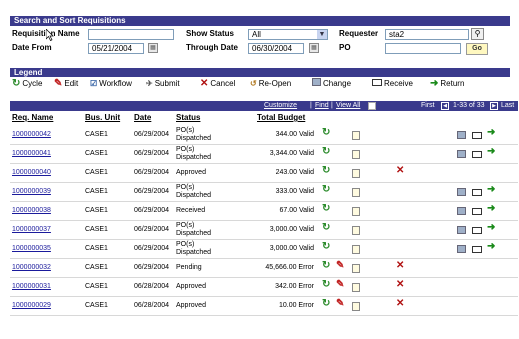 This screenshot has width=519, height=339. What do you see at coordinates (477, 49) in the screenshot?
I see `go-button: Go` at bounding box center [477, 49].